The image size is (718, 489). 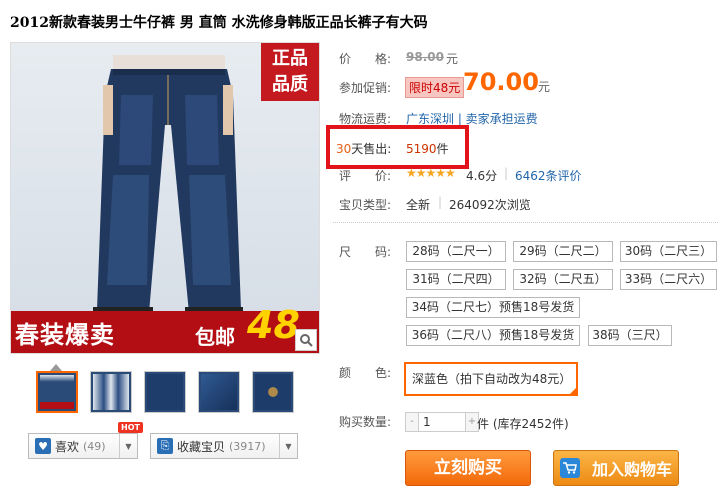 What do you see at coordinates (442, 149) in the screenshot?
I see `sold-unit: 件` at bounding box center [442, 149].